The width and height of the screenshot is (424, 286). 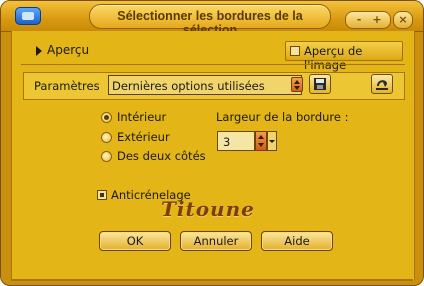 What do you see at coordinates (102, 195) in the screenshot?
I see `antialias-checkbox` at bounding box center [102, 195].